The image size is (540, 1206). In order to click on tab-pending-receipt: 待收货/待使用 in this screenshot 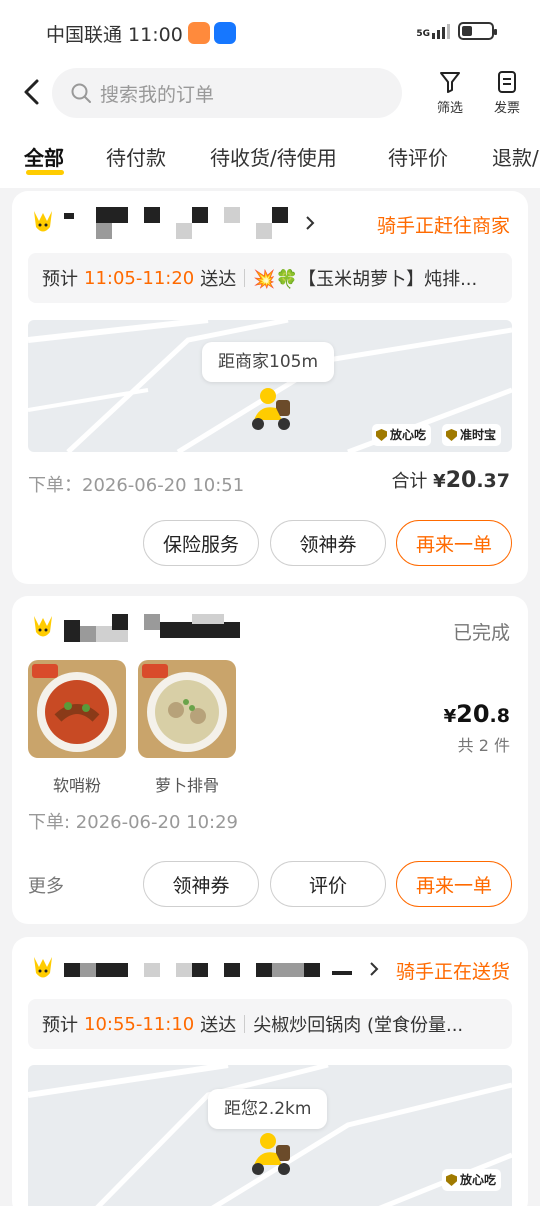, I will do `click(273, 156)`.